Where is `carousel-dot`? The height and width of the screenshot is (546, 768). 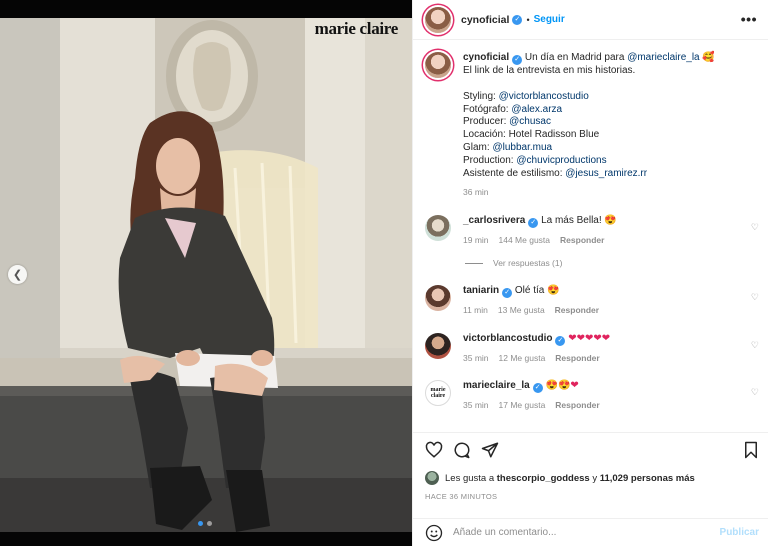 carousel-dot is located at coordinates (209, 523).